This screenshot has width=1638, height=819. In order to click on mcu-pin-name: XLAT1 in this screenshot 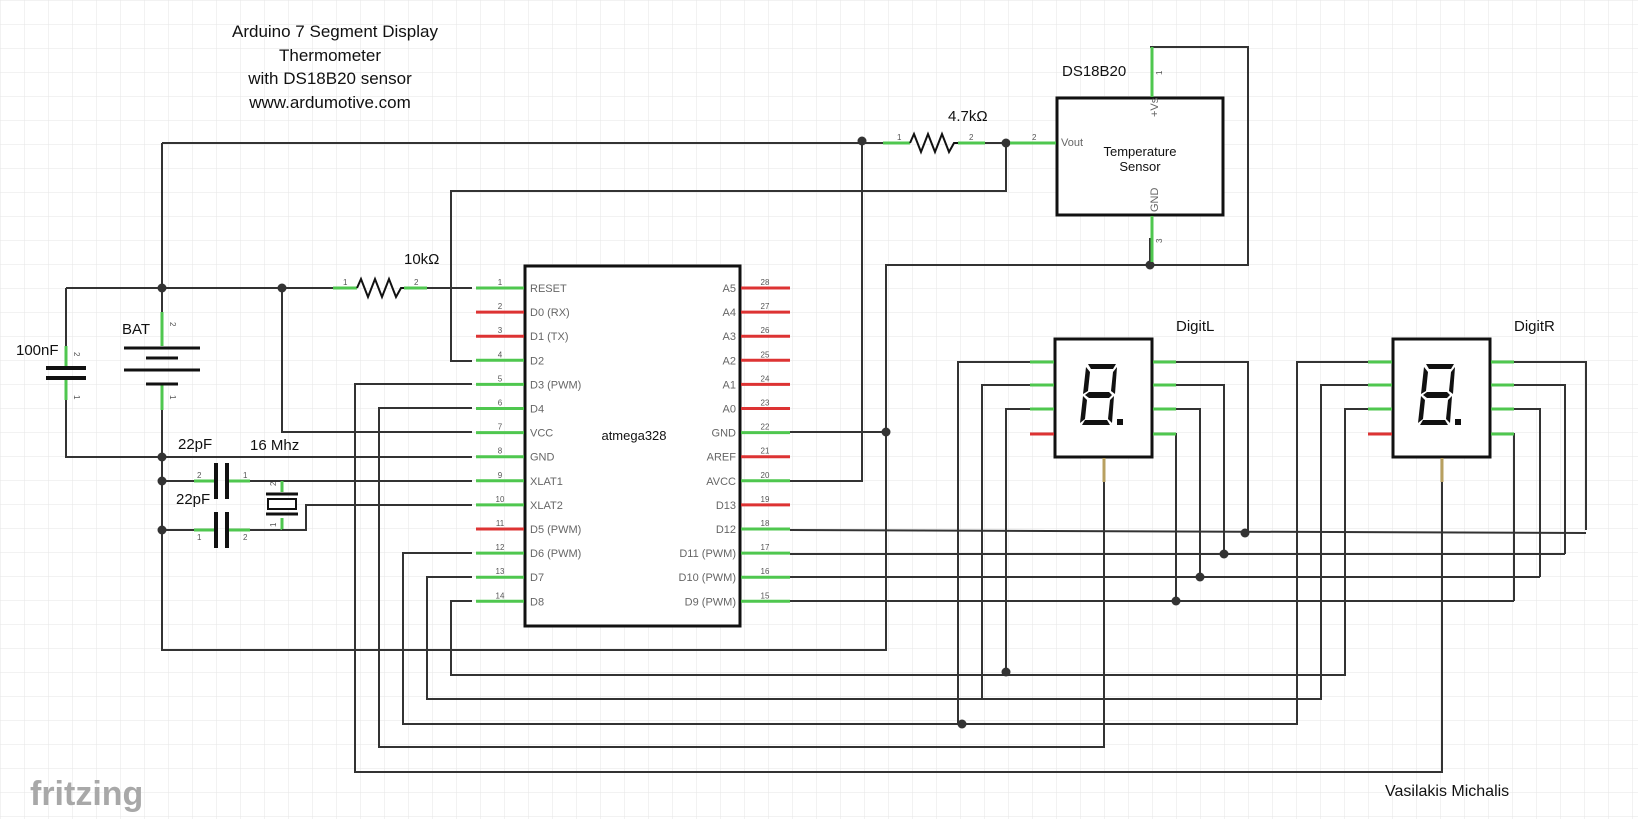, I will do `click(546, 482)`.